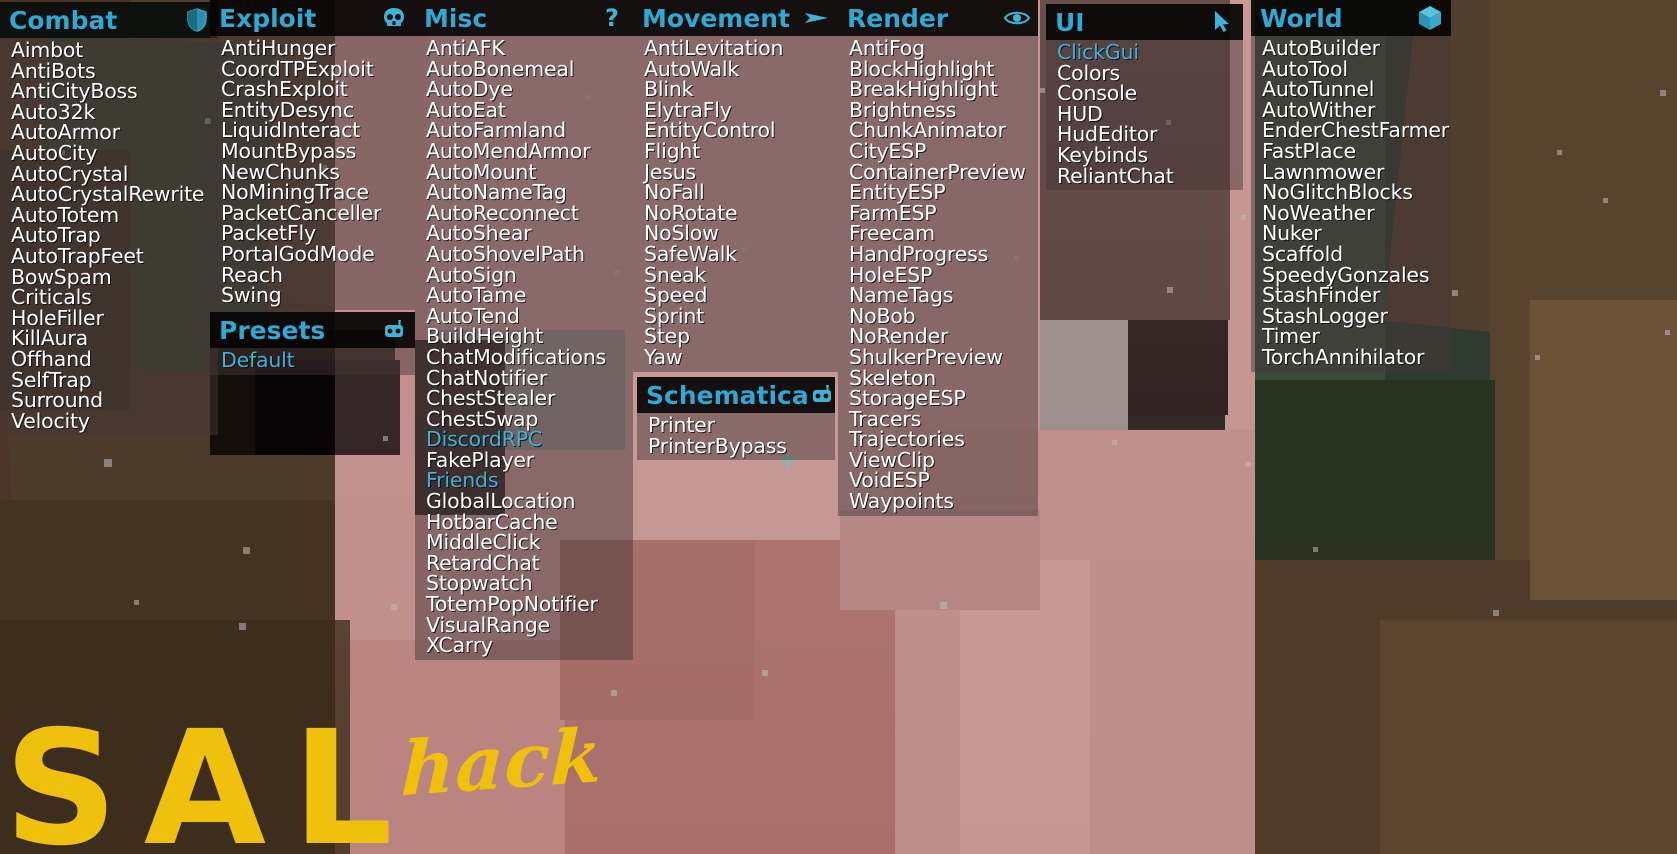  I want to click on panel-header-movement: Movement, so click(735, 18).